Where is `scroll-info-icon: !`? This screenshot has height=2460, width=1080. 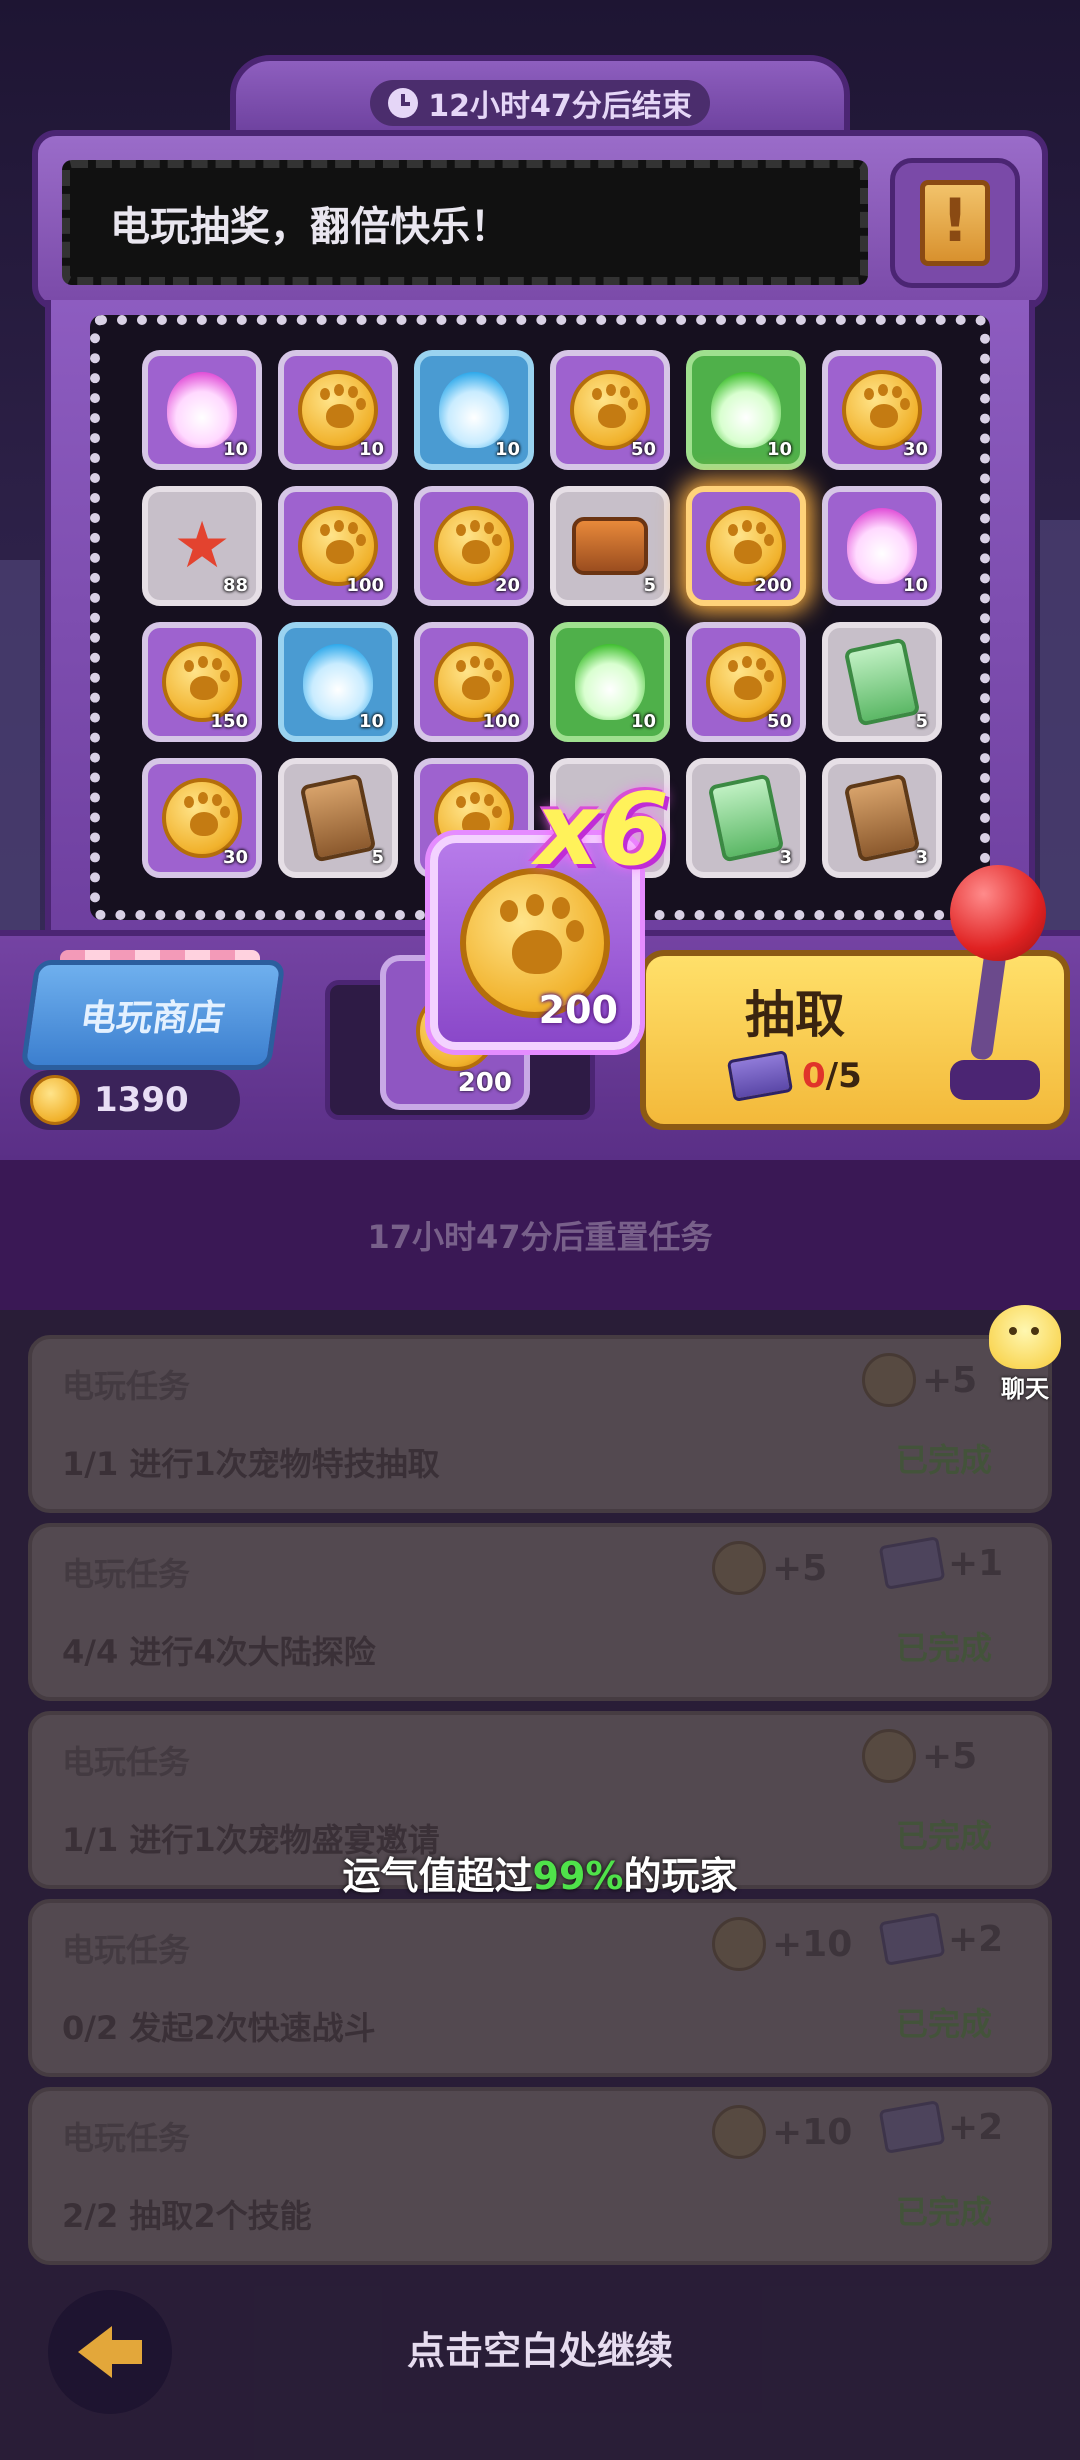
scroll-info-icon: ! is located at coordinates (955, 223).